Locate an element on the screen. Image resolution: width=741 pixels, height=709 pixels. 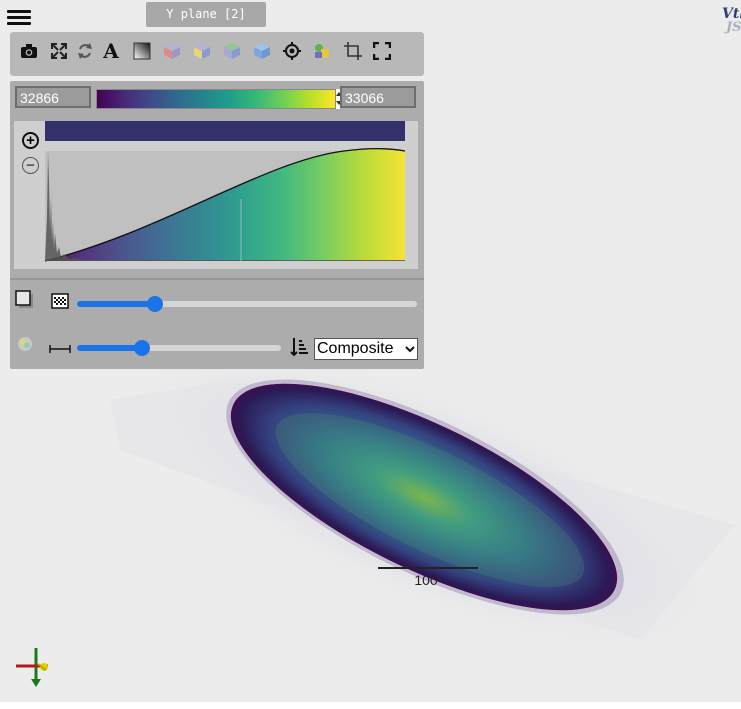
transfer-function-editor: + − is located at coordinates (216, 195).